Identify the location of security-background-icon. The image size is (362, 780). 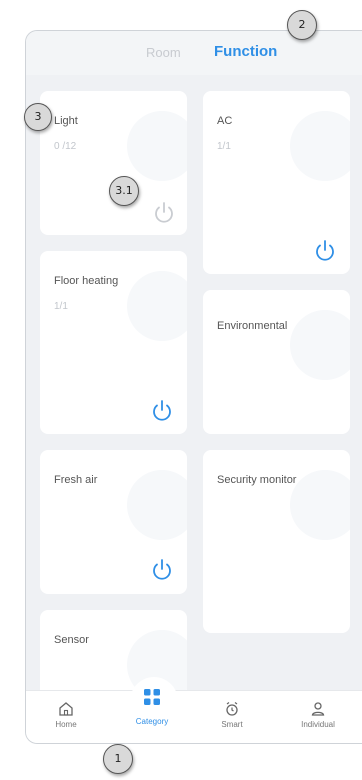
(320, 505).